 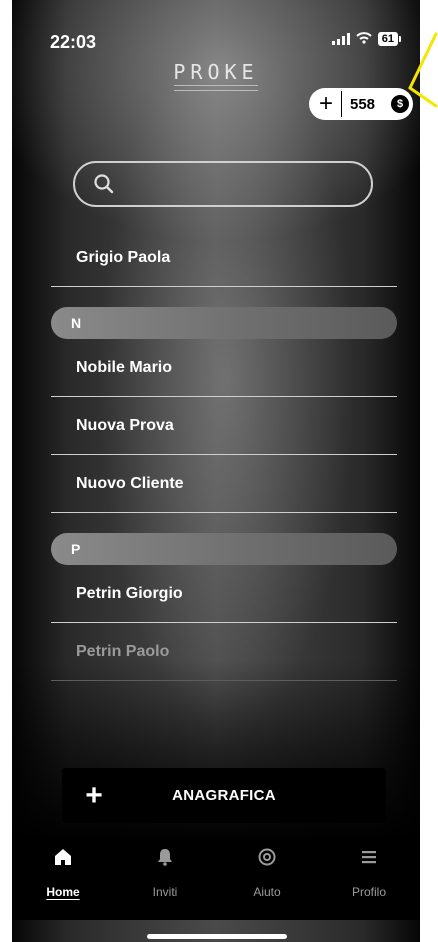 I want to click on cta-label: ANAGRAFICA, so click(x=224, y=795).